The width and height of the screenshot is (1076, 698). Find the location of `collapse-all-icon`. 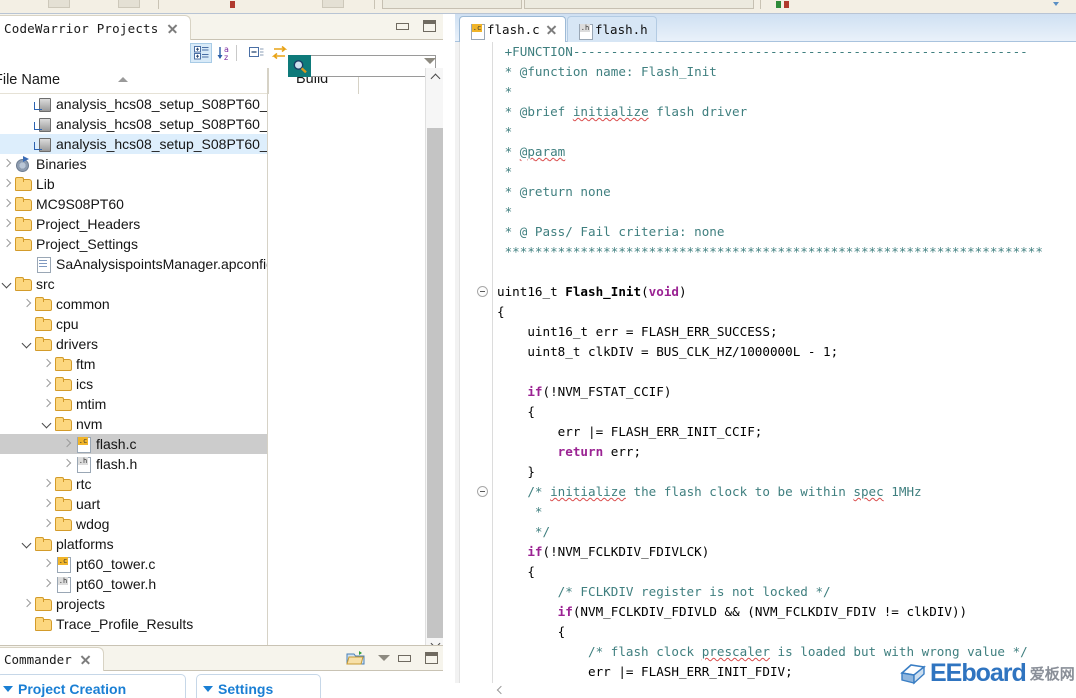

collapse-all-icon is located at coordinates (256, 53).